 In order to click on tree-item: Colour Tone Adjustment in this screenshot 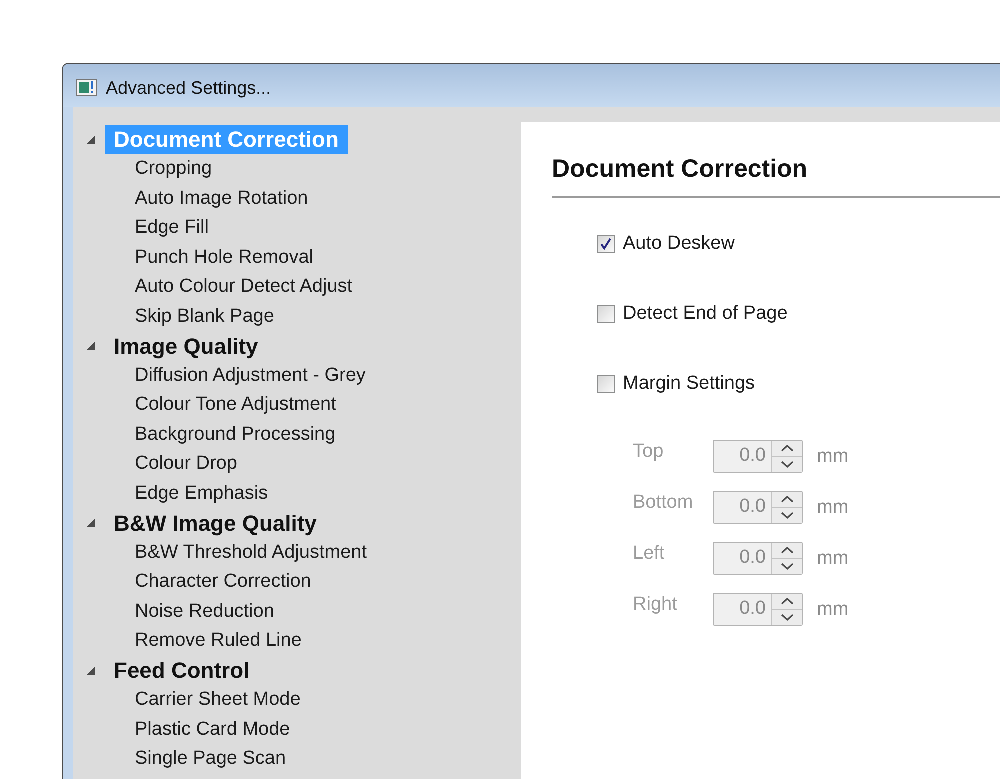, I will do `click(236, 405)`.